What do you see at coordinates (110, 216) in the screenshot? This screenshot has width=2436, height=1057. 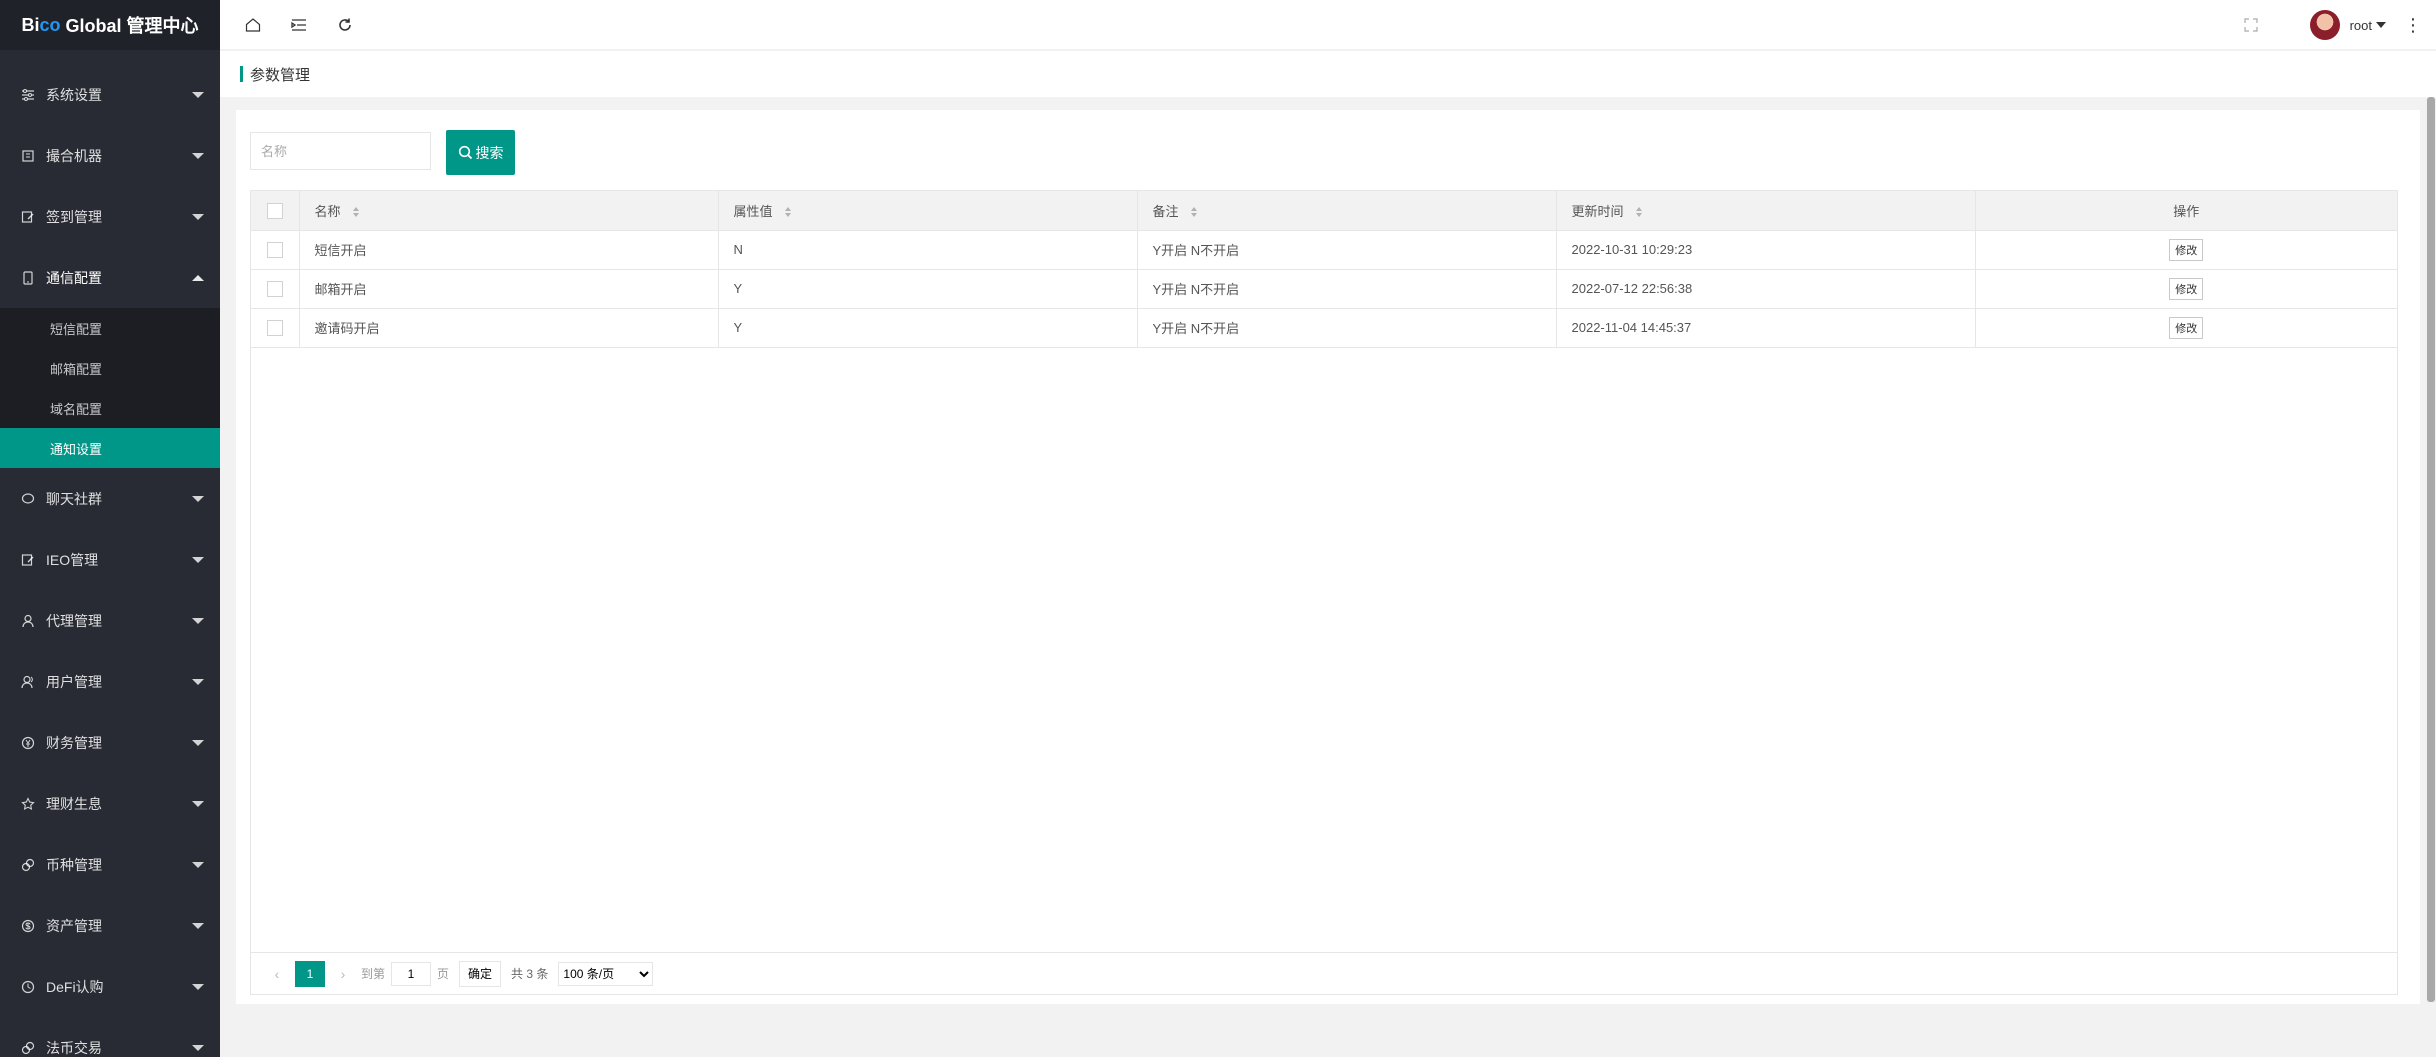 I see `sidebar-item-checkin: 签到管理` at bounding box center [110, 216].